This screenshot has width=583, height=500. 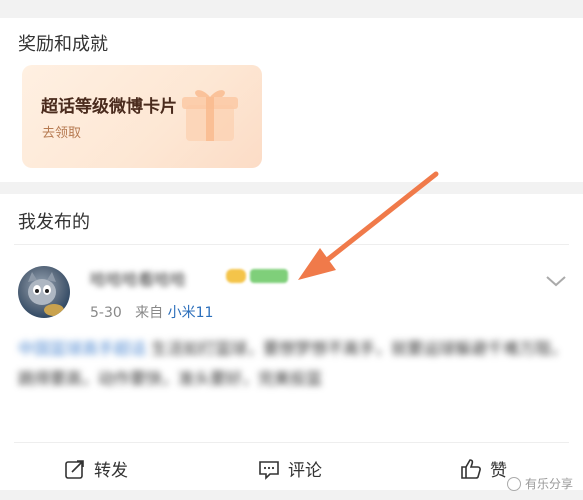 What do you see at coordinates (269, 276) in the screenshot?
I see `level-badge-icon` at bounding box center [269, 276].